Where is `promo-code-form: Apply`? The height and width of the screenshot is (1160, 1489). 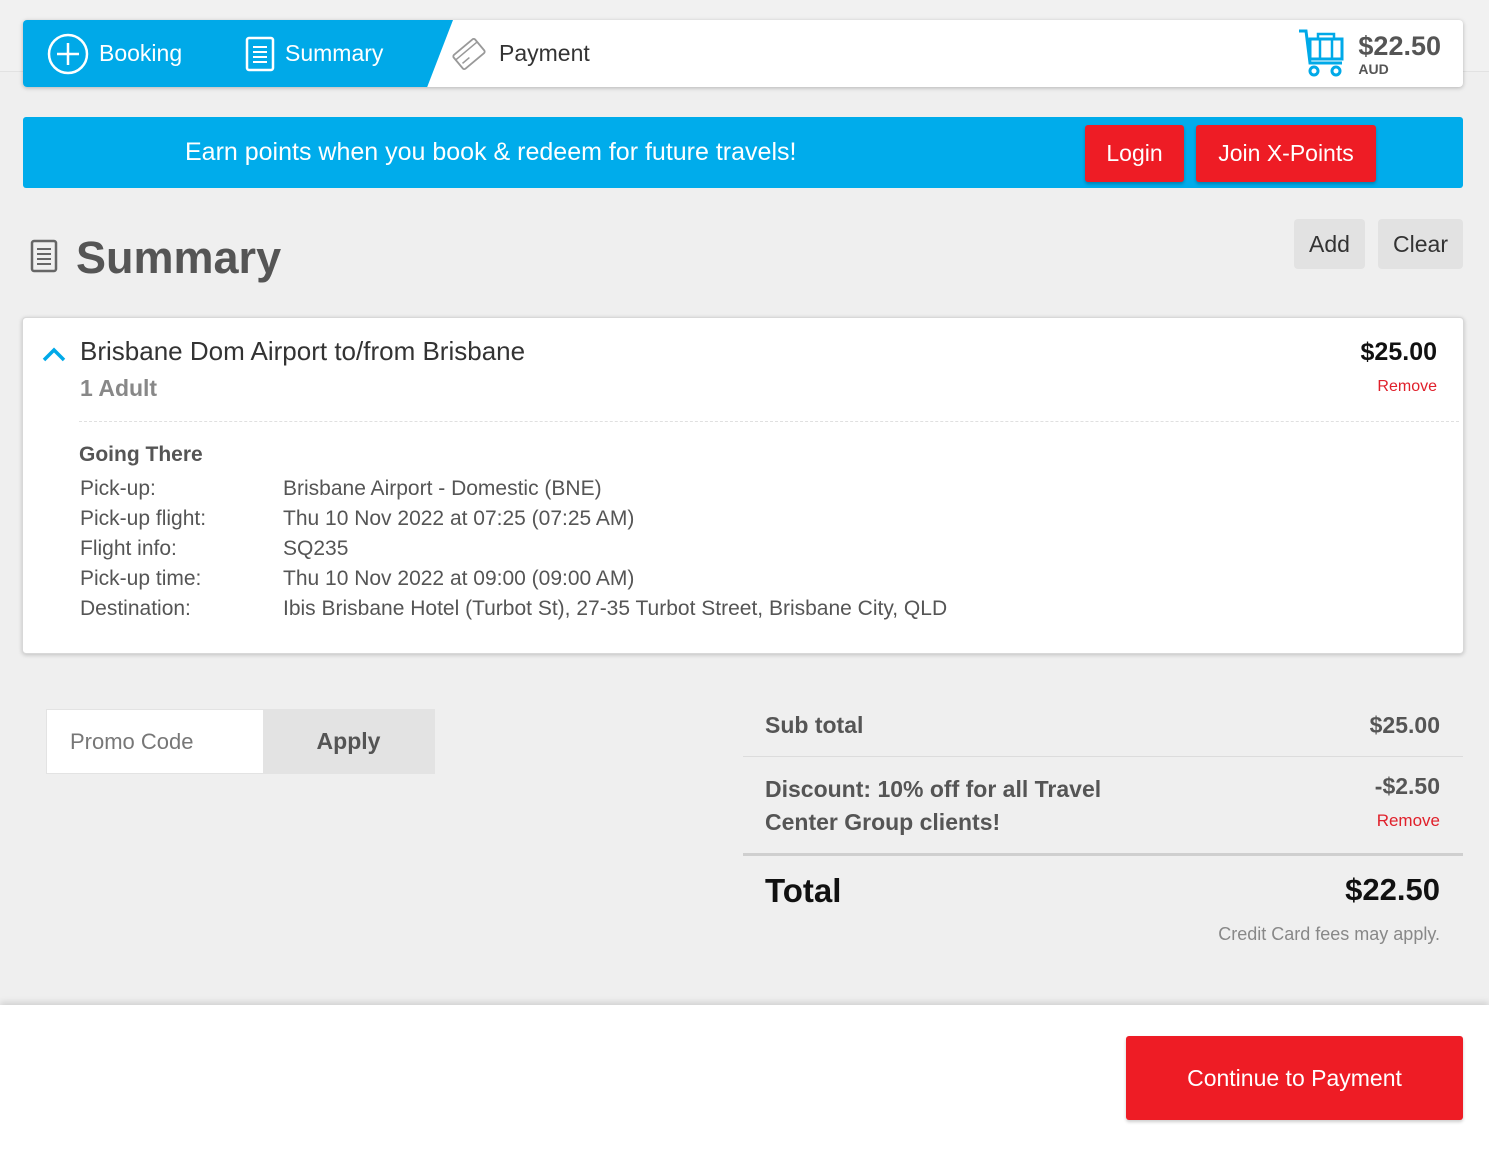 promo-code-form: Apply is located at coordinates (240, 741).